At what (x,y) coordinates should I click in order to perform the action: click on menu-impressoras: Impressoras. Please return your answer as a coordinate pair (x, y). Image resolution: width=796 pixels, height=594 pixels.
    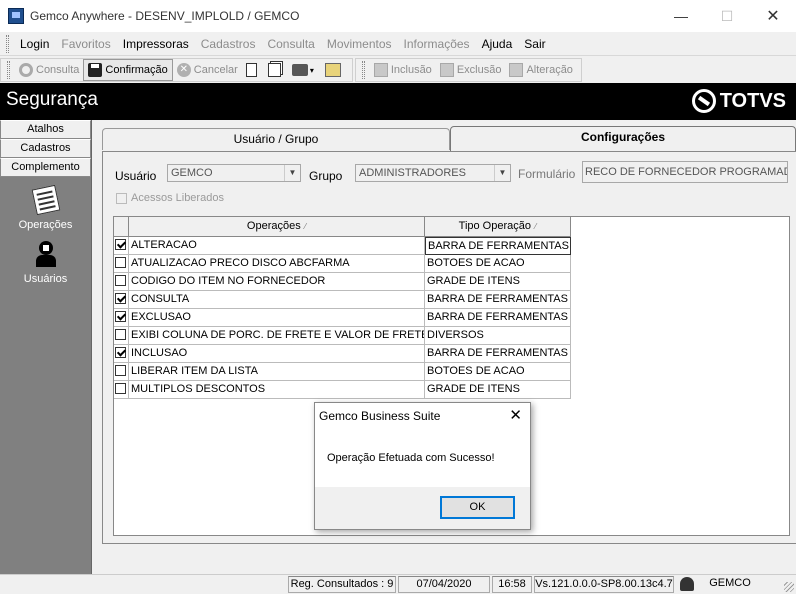
    Looking at the image, I should click on (156, 44).